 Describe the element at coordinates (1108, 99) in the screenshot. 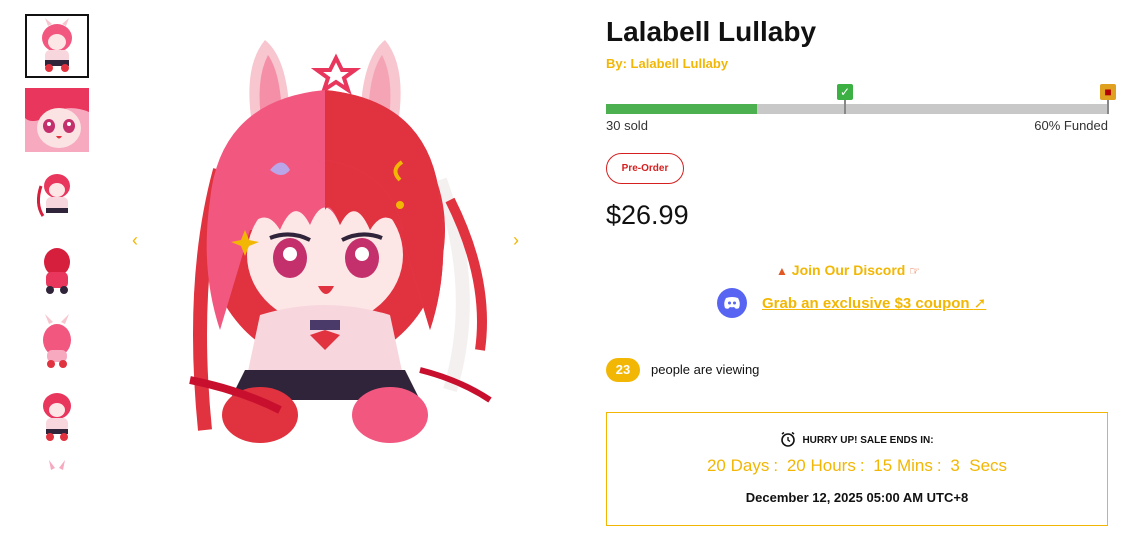

I see `gift-icon: ■` at that location.